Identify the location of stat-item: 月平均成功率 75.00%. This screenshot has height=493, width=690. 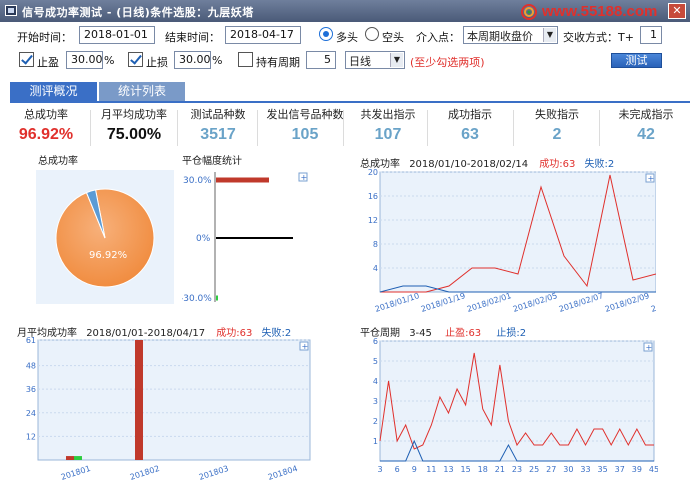
(134, 128).